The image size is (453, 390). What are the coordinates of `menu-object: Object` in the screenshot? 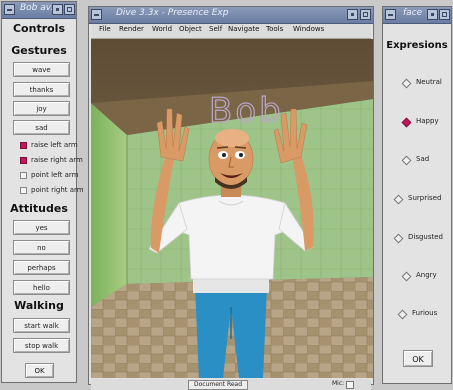 It's located at (190, 29).